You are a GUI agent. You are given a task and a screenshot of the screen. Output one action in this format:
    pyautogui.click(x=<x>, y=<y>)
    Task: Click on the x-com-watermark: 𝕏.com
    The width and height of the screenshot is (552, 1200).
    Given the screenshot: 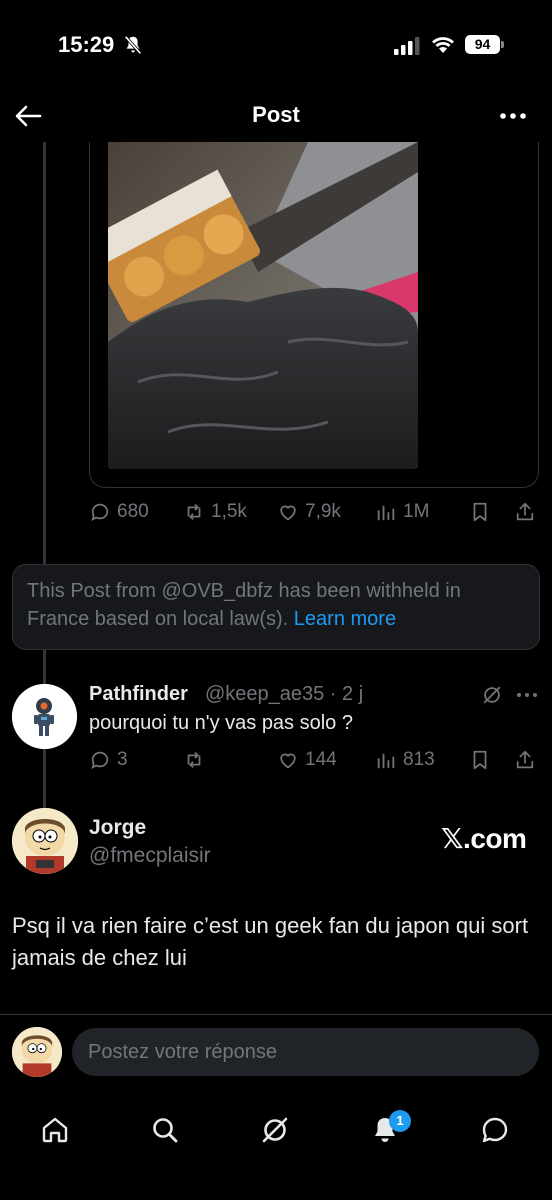 What is the action you would take?
    pyautogui.click(x=484, y=838)
    